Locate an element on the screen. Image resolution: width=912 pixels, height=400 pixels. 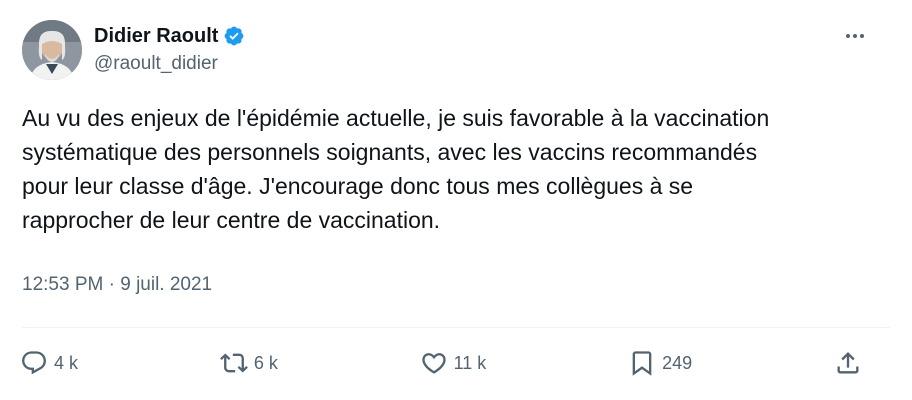
more-button is located at coordinates (855, 36).